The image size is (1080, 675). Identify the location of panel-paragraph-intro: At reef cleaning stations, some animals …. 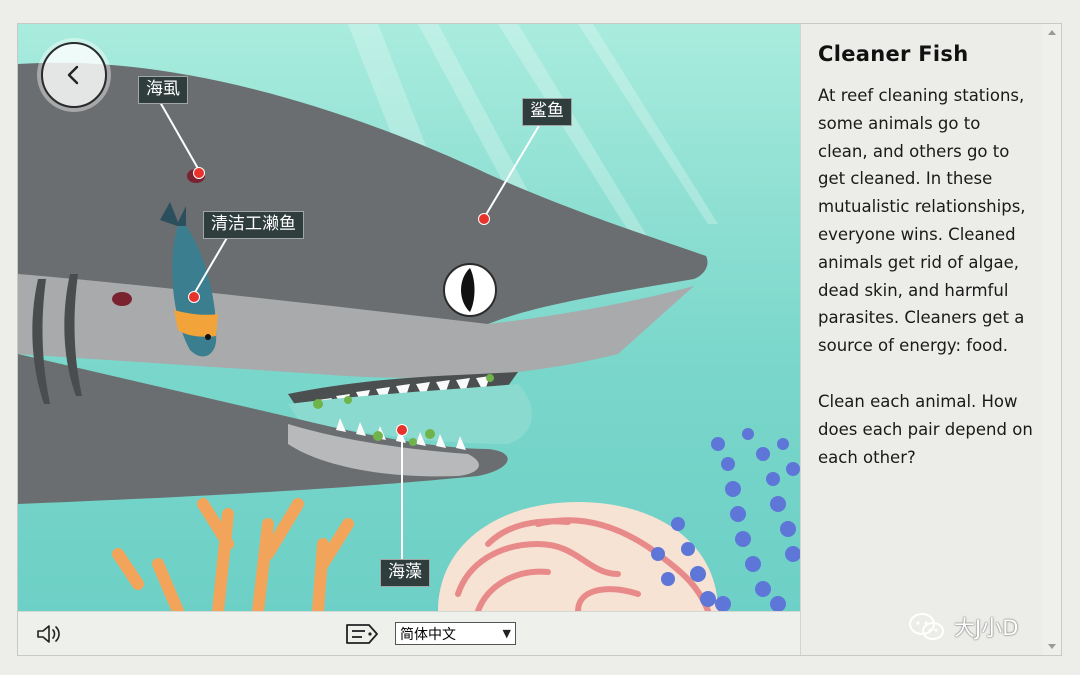
(922, 221).